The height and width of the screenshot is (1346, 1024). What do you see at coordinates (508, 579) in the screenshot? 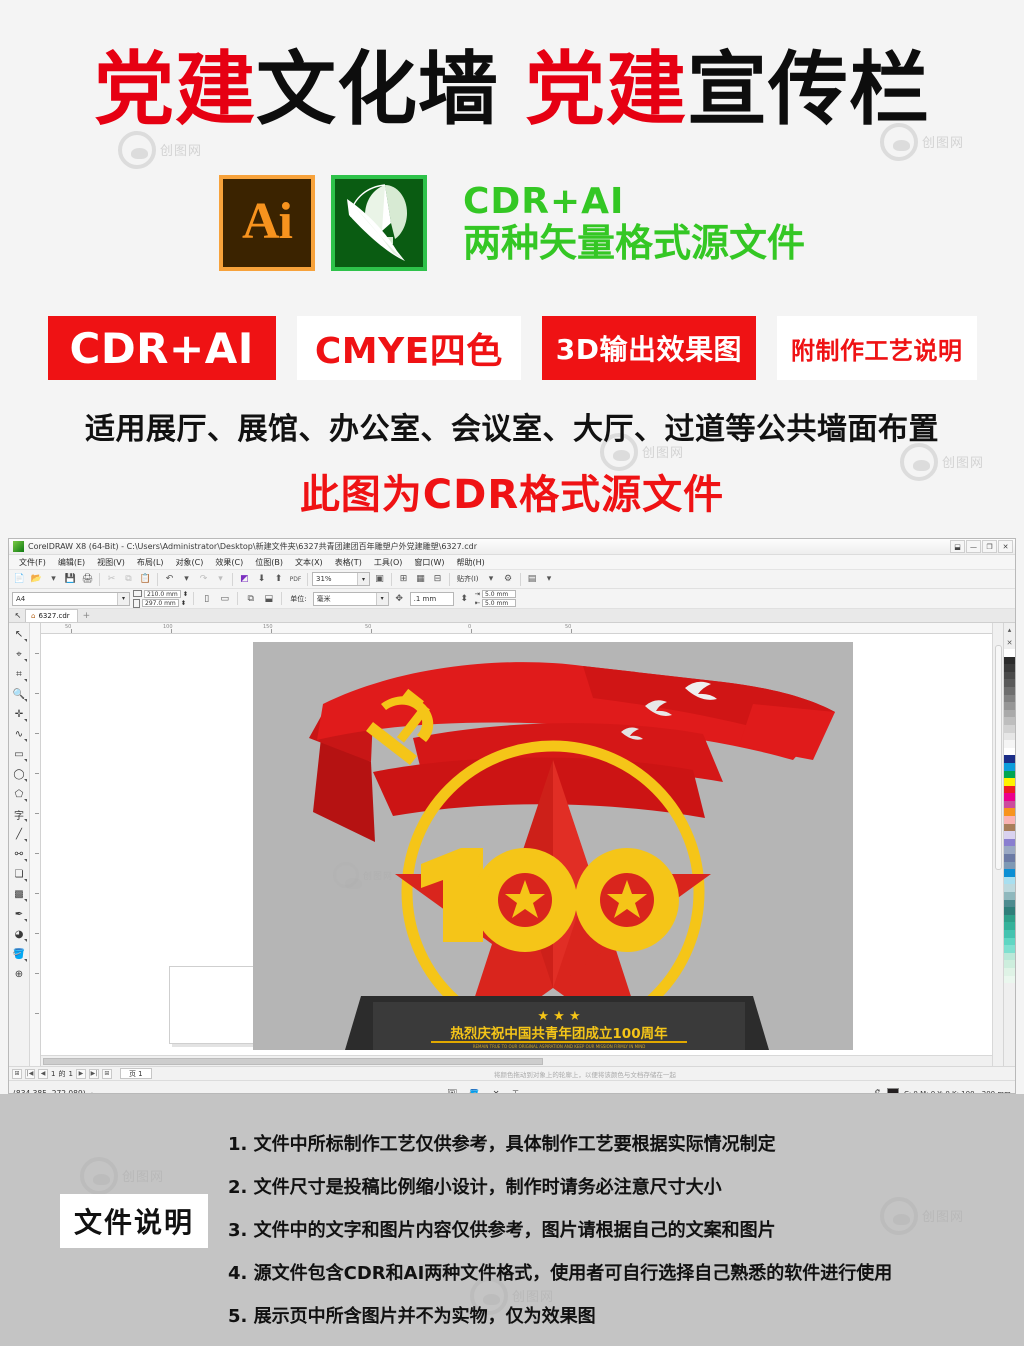
I see `gear-icon: ⚙` at bounding box center [508, 579].